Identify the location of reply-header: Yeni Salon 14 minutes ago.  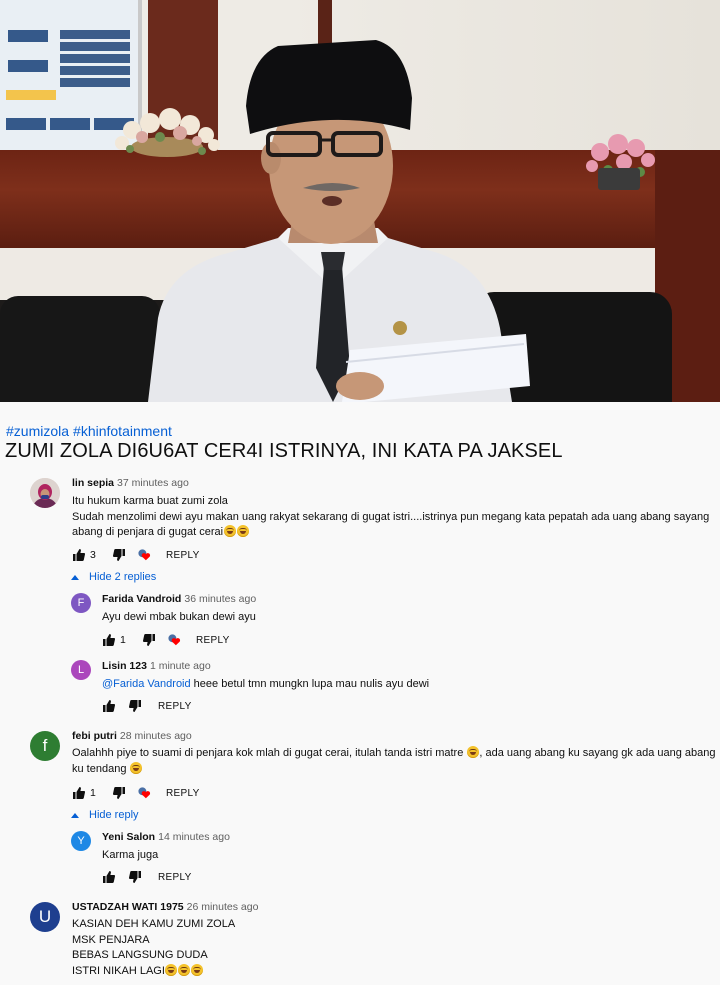
(166, 837).